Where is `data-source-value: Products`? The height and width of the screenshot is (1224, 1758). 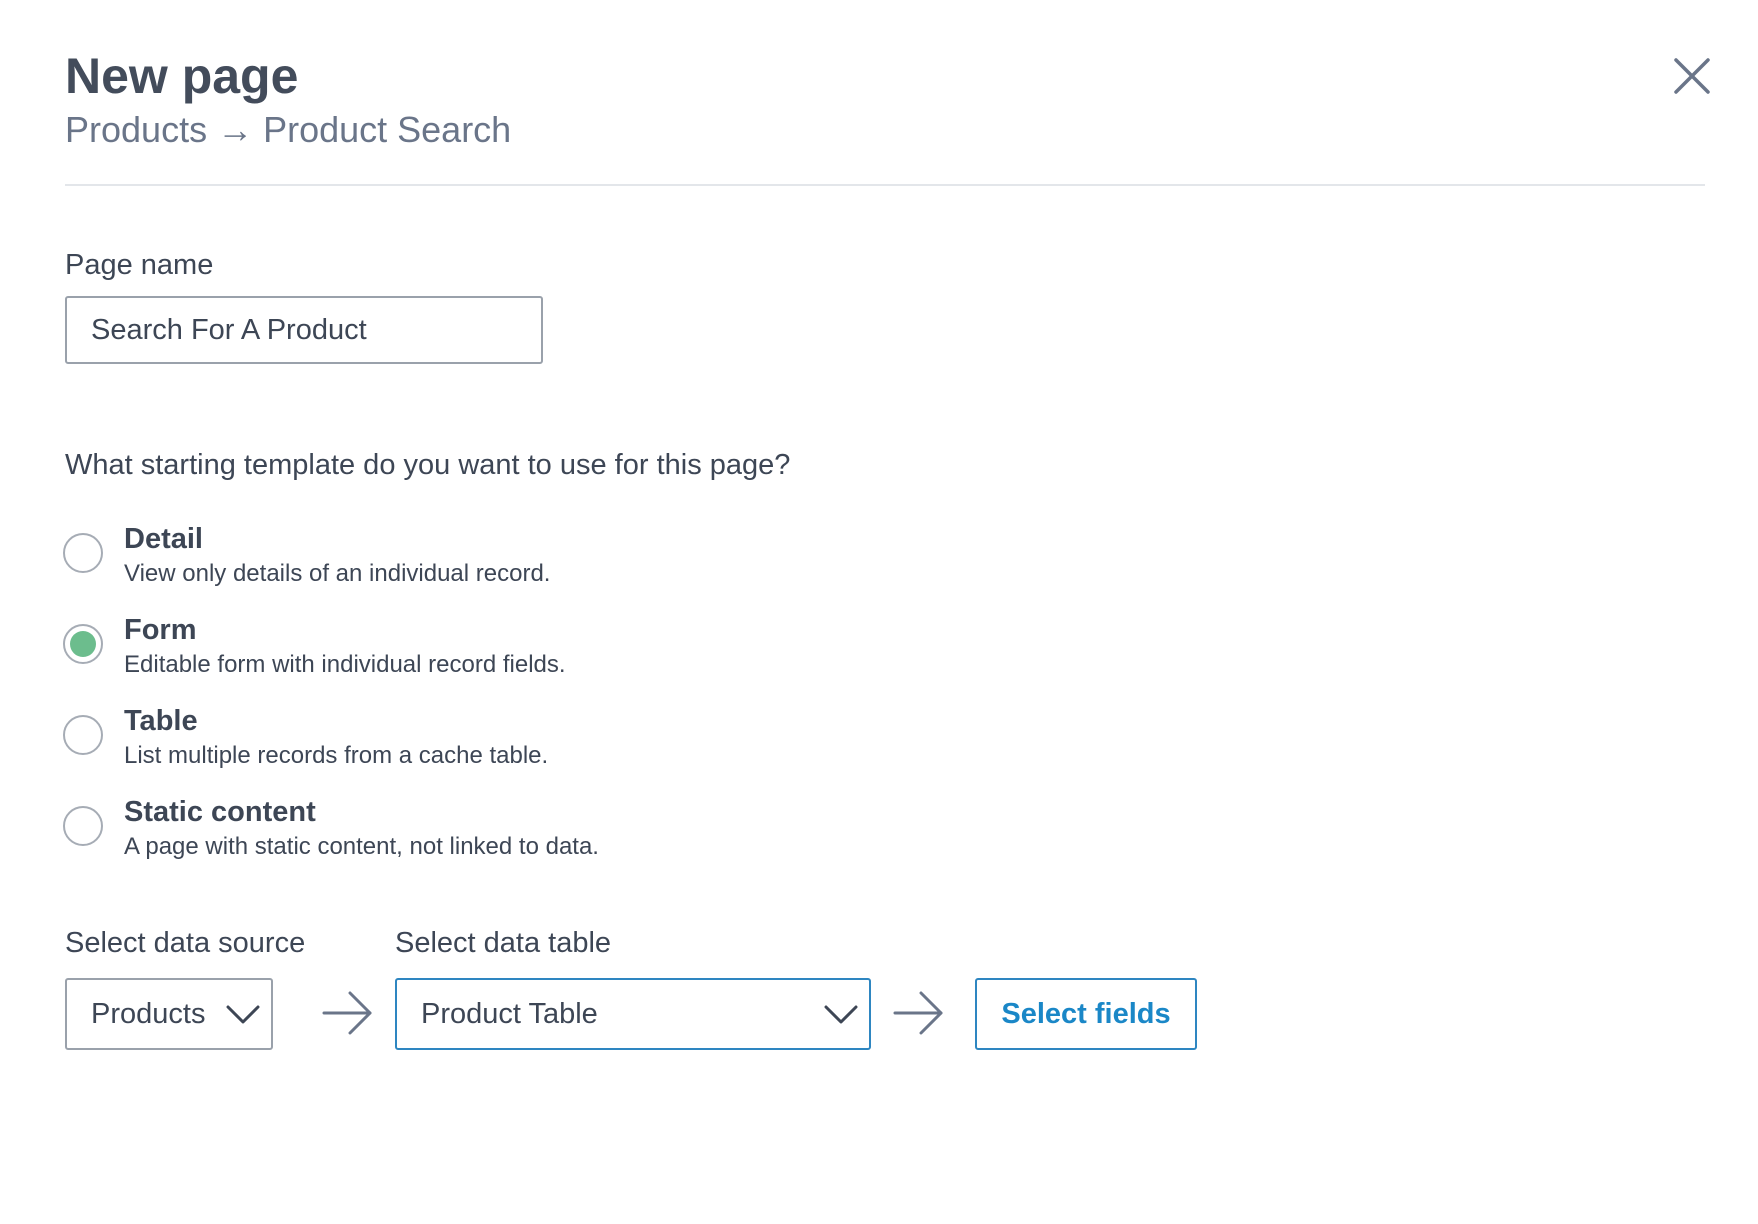
data-source-value: Products is located at coordinates (148, 1014).